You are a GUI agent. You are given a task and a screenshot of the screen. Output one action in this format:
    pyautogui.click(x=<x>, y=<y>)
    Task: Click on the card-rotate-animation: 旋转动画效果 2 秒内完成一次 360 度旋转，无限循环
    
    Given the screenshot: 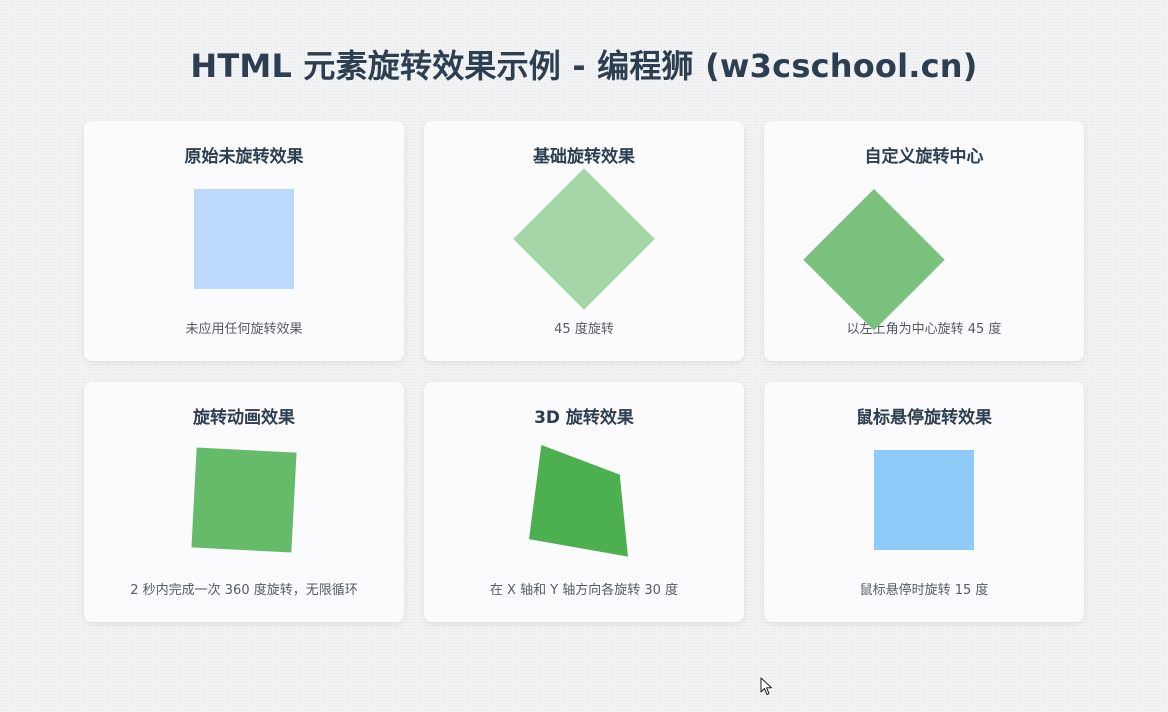 What is the action you would take?
    pyautogui.click(x=244, y=502)
    